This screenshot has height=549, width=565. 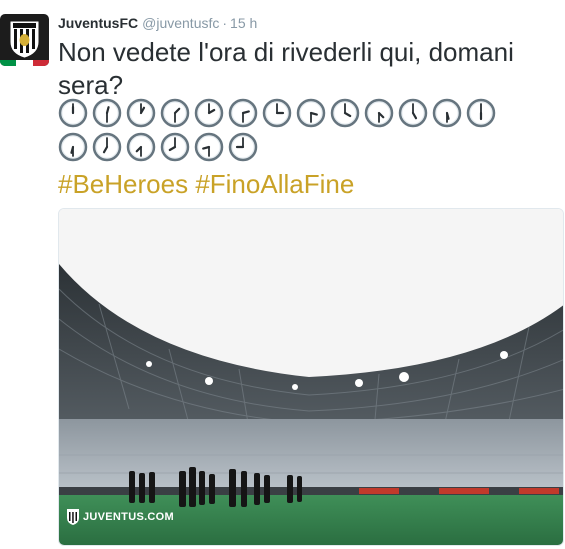 I want to click on clock-emoji-sequence, so click(x=298, y=132).